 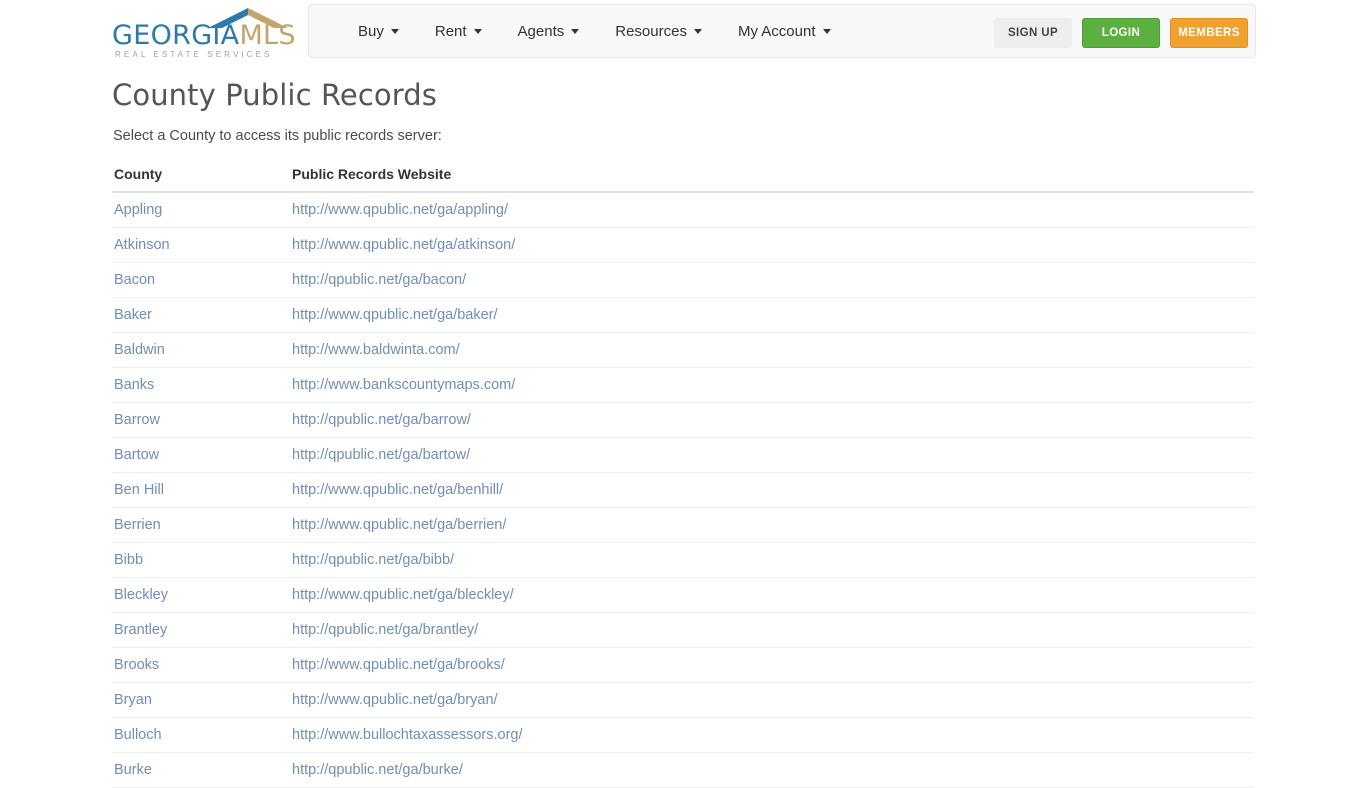 I want to click on public-records-link: http://www.bankscountymaps.com/, so click(x=403, y=385).